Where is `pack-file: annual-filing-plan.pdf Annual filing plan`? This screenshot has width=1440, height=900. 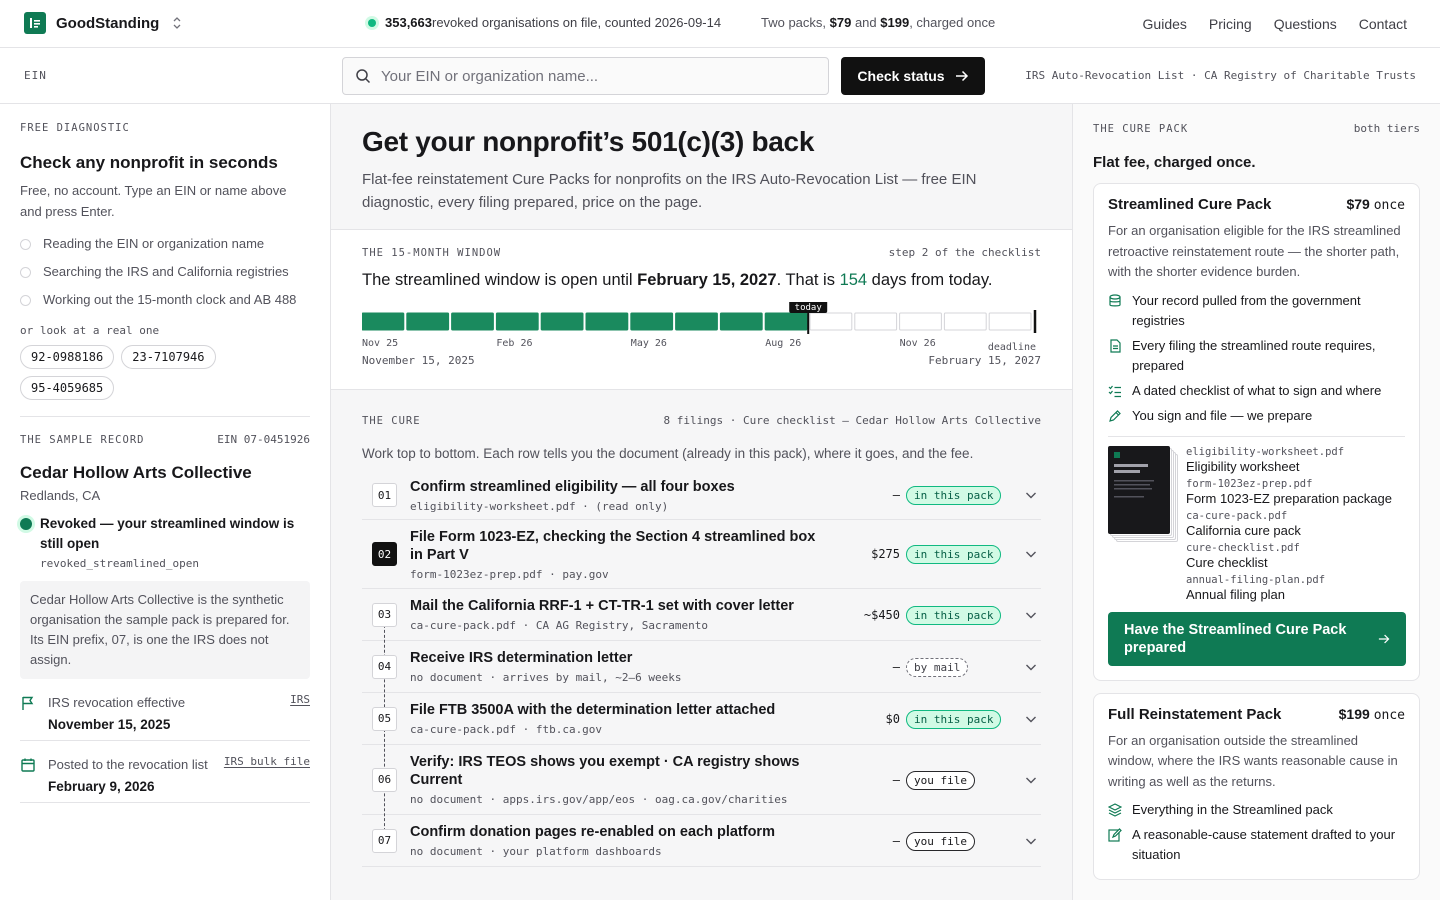 pack-file: annual-filing-plan.pdf Annual filing plan is located at coordinates (1289, 588).